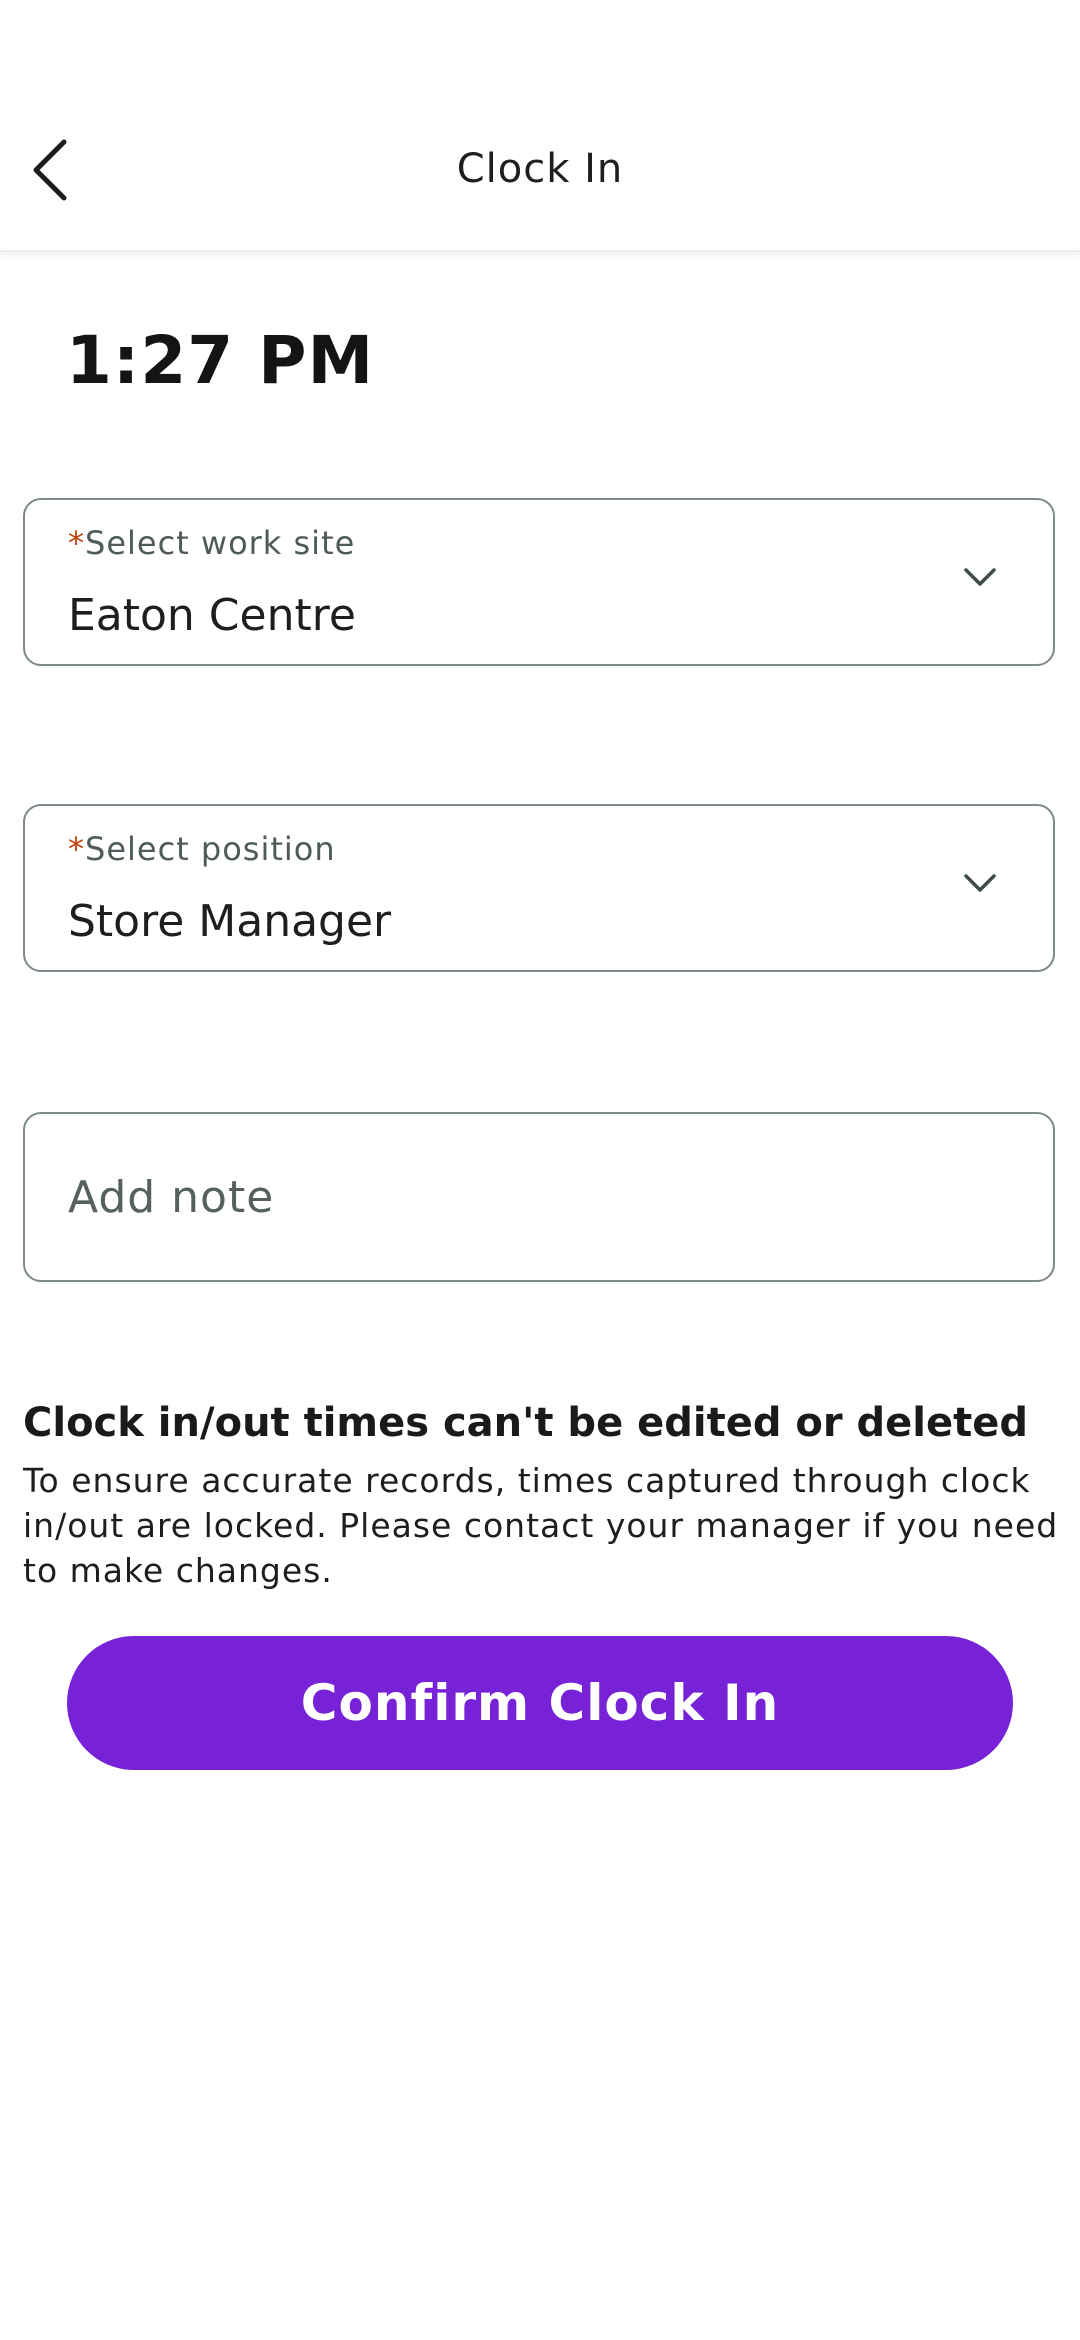 The height and width of the screenshot is (2340, 1080). What do you see at coordinates (540, 126) in the screenshot?
I see `app-header: Clock In` at bounding box center [540, 126].